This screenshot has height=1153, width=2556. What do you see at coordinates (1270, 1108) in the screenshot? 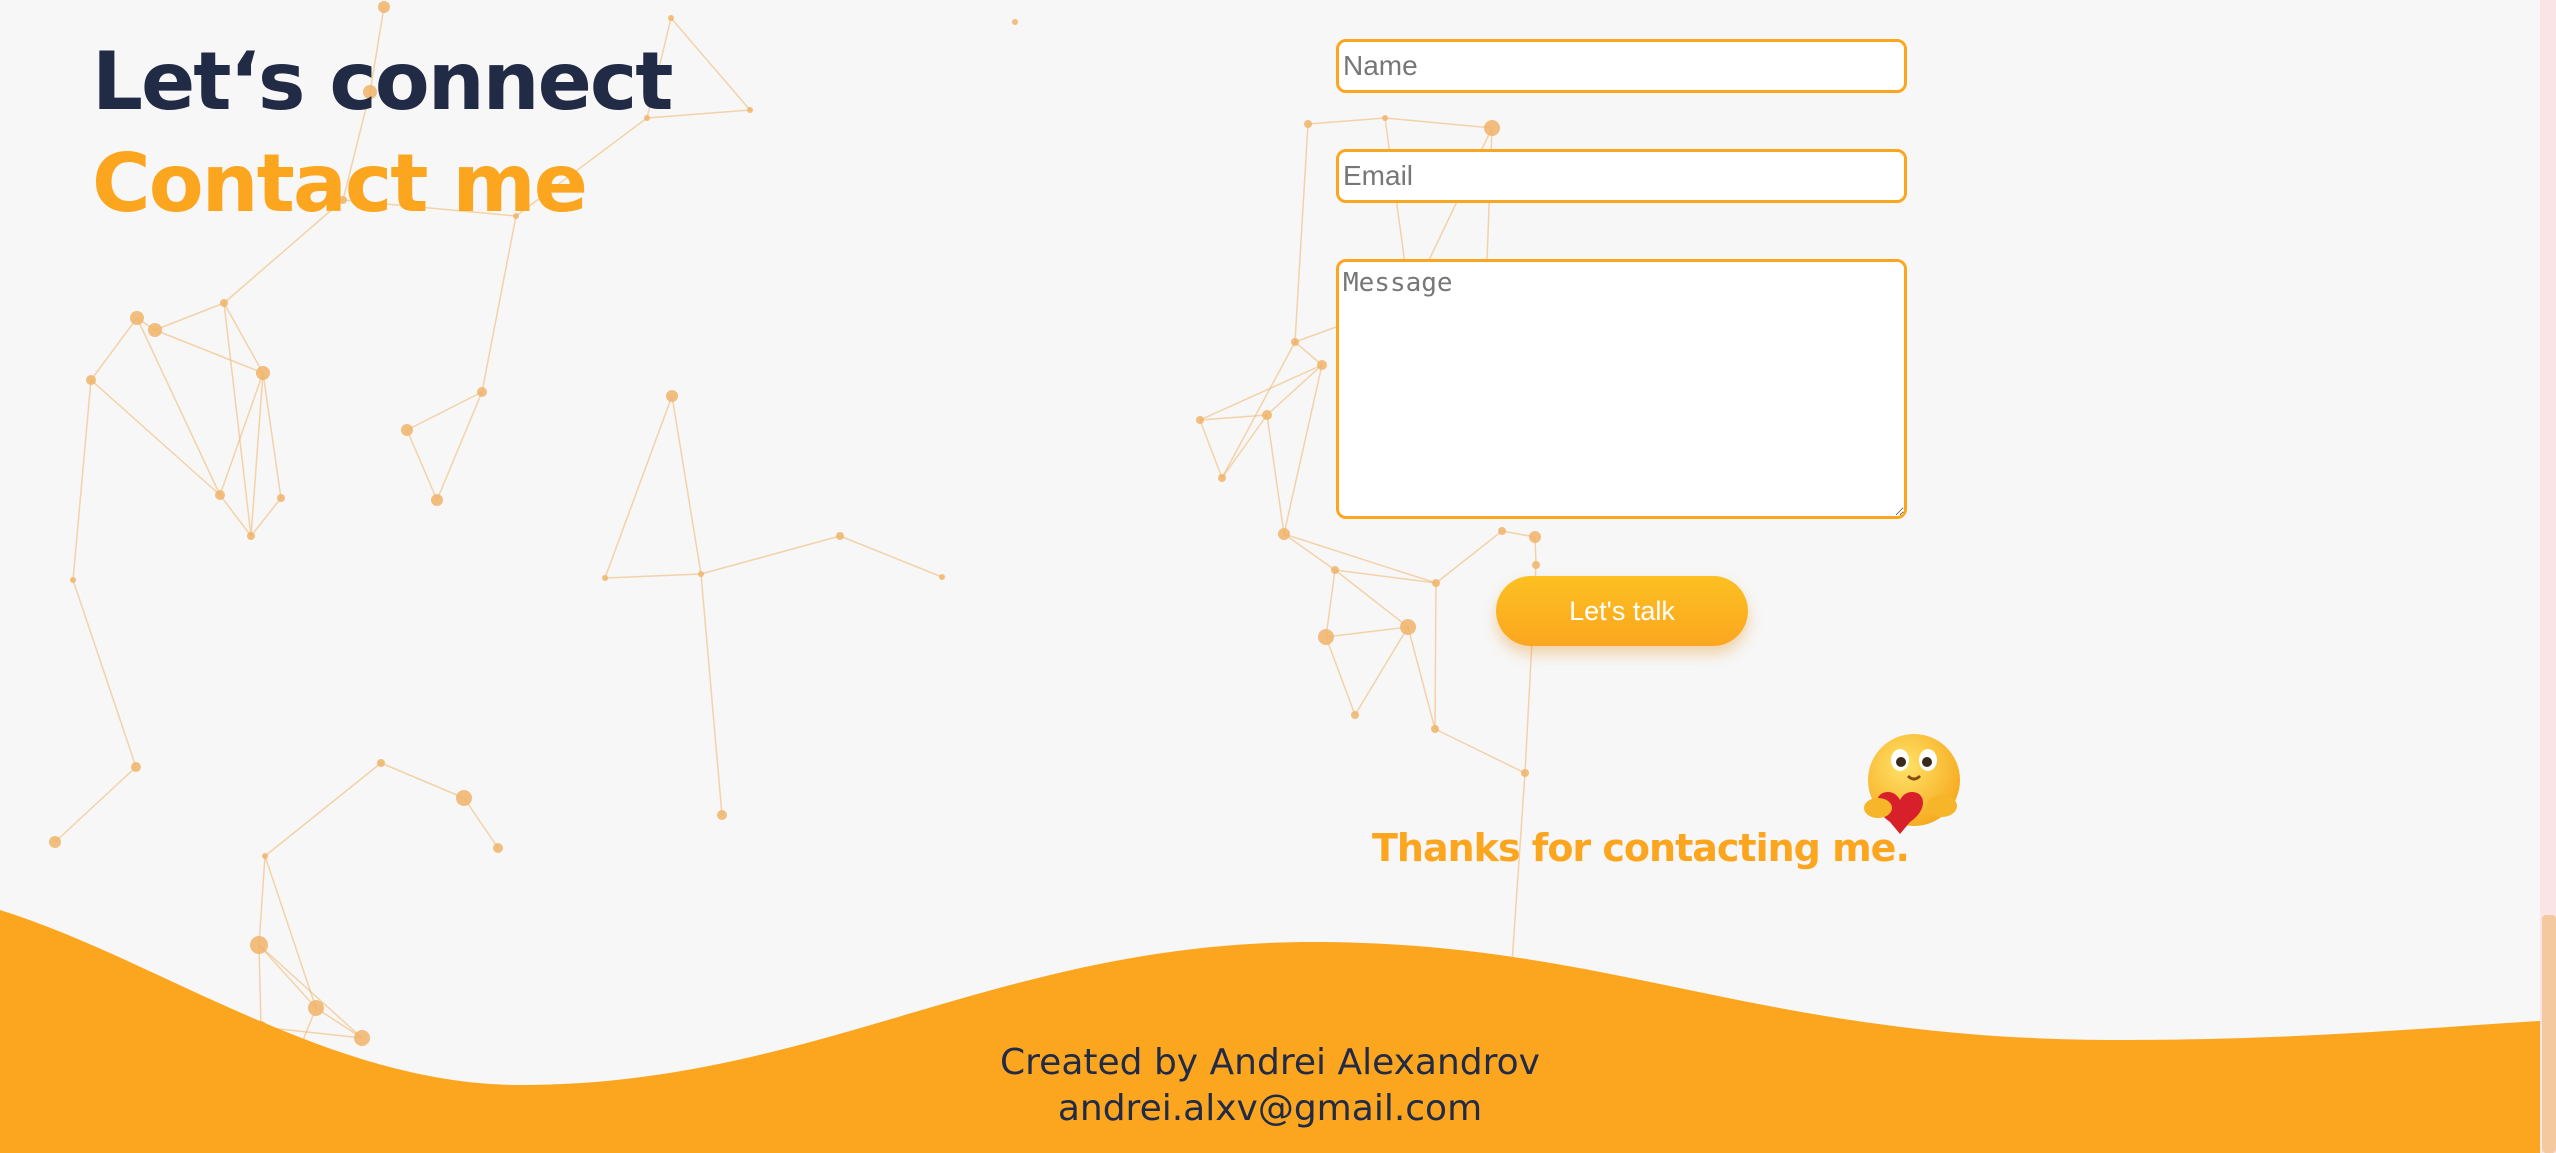
I see `footer-email: andrei.alxv@gmail.com` at bounding box center [1270, 1108].